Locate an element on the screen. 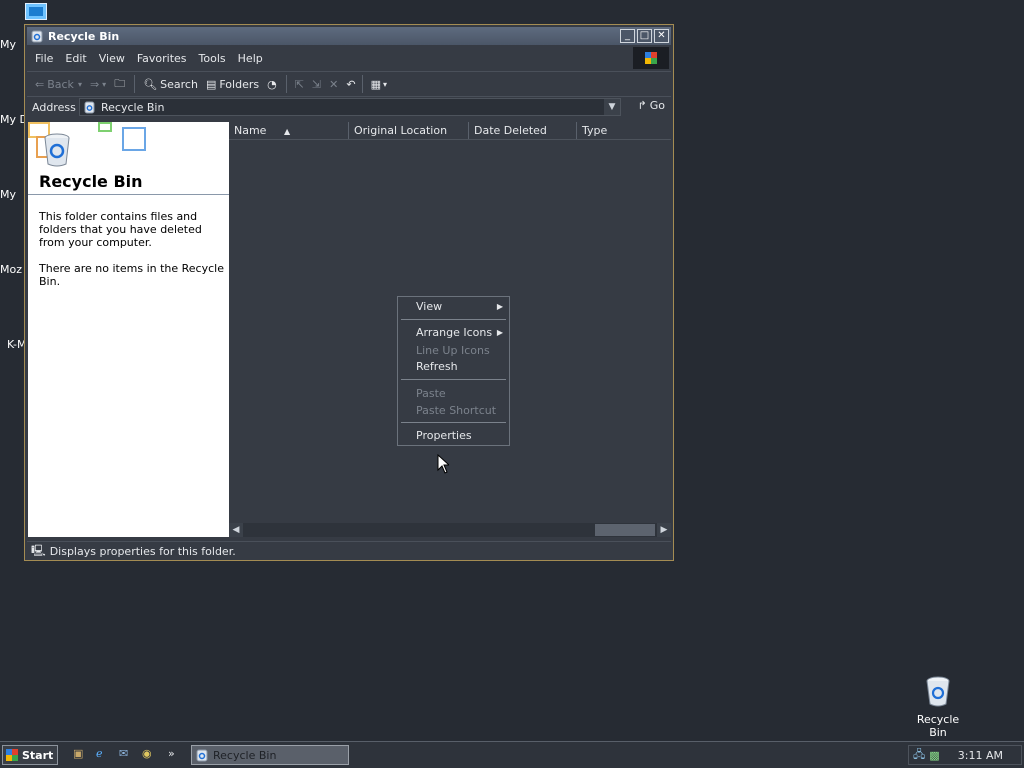 This screenshot has height=768, width=1024. undo-button: ↶ is located at coordinates (350, 84).